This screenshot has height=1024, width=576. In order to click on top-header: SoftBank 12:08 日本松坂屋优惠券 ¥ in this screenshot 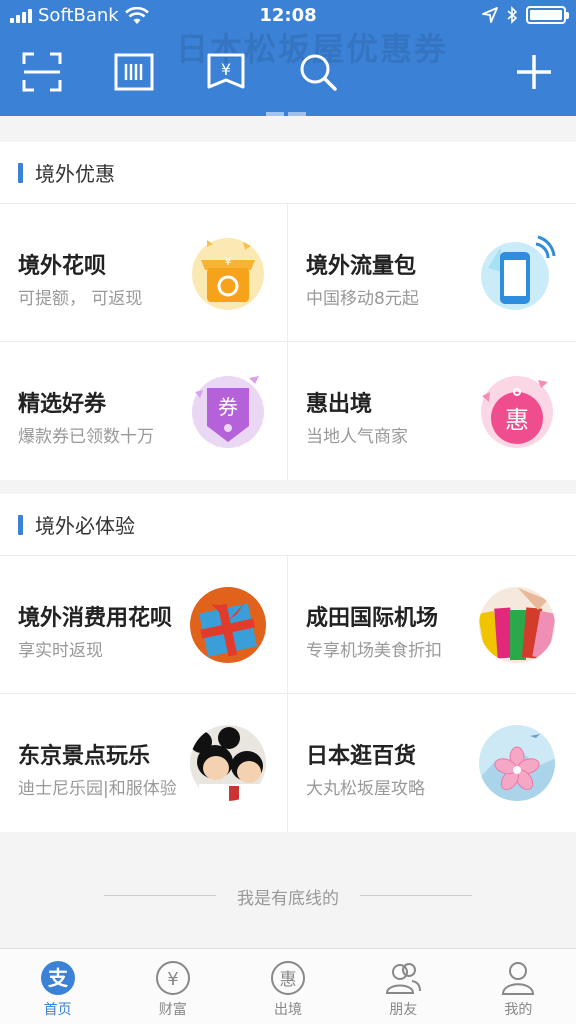, I will do `click(288, 58)`.